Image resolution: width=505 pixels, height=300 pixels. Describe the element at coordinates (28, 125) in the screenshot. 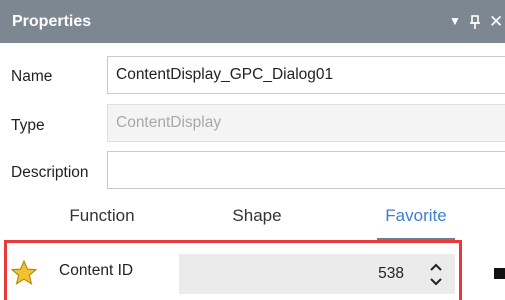

I see `type-label: Type` at that location.